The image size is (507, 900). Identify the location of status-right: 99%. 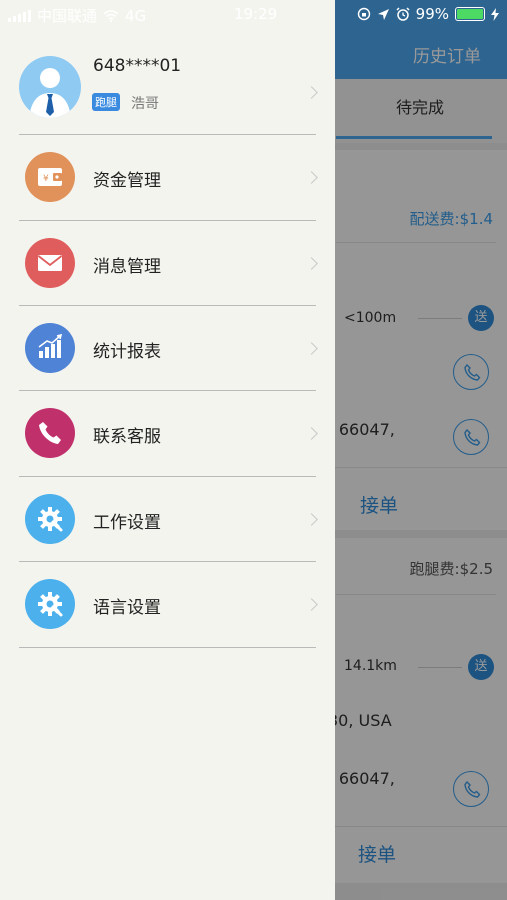
(428, 14).